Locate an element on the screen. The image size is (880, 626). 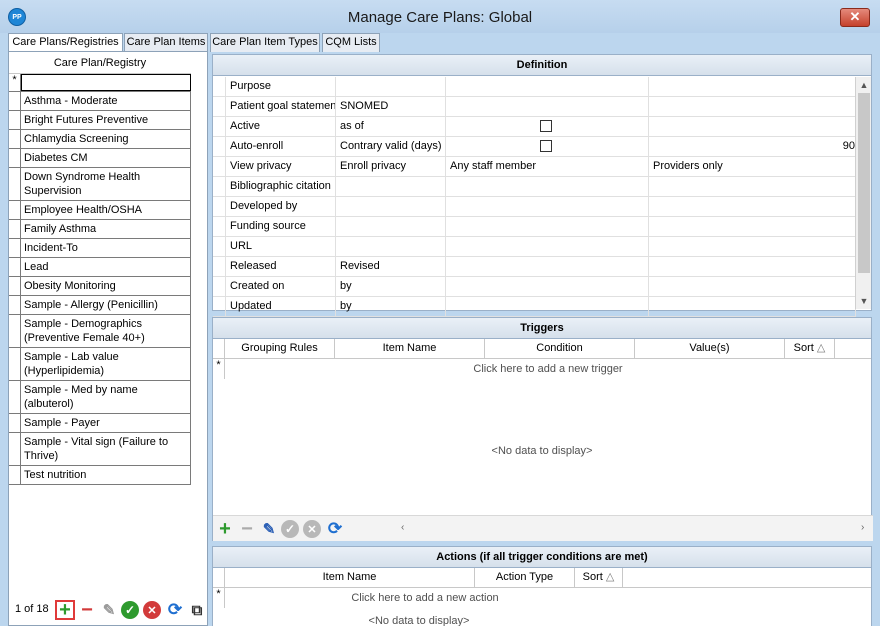
new-row: * is located at coordinates (100, 83).